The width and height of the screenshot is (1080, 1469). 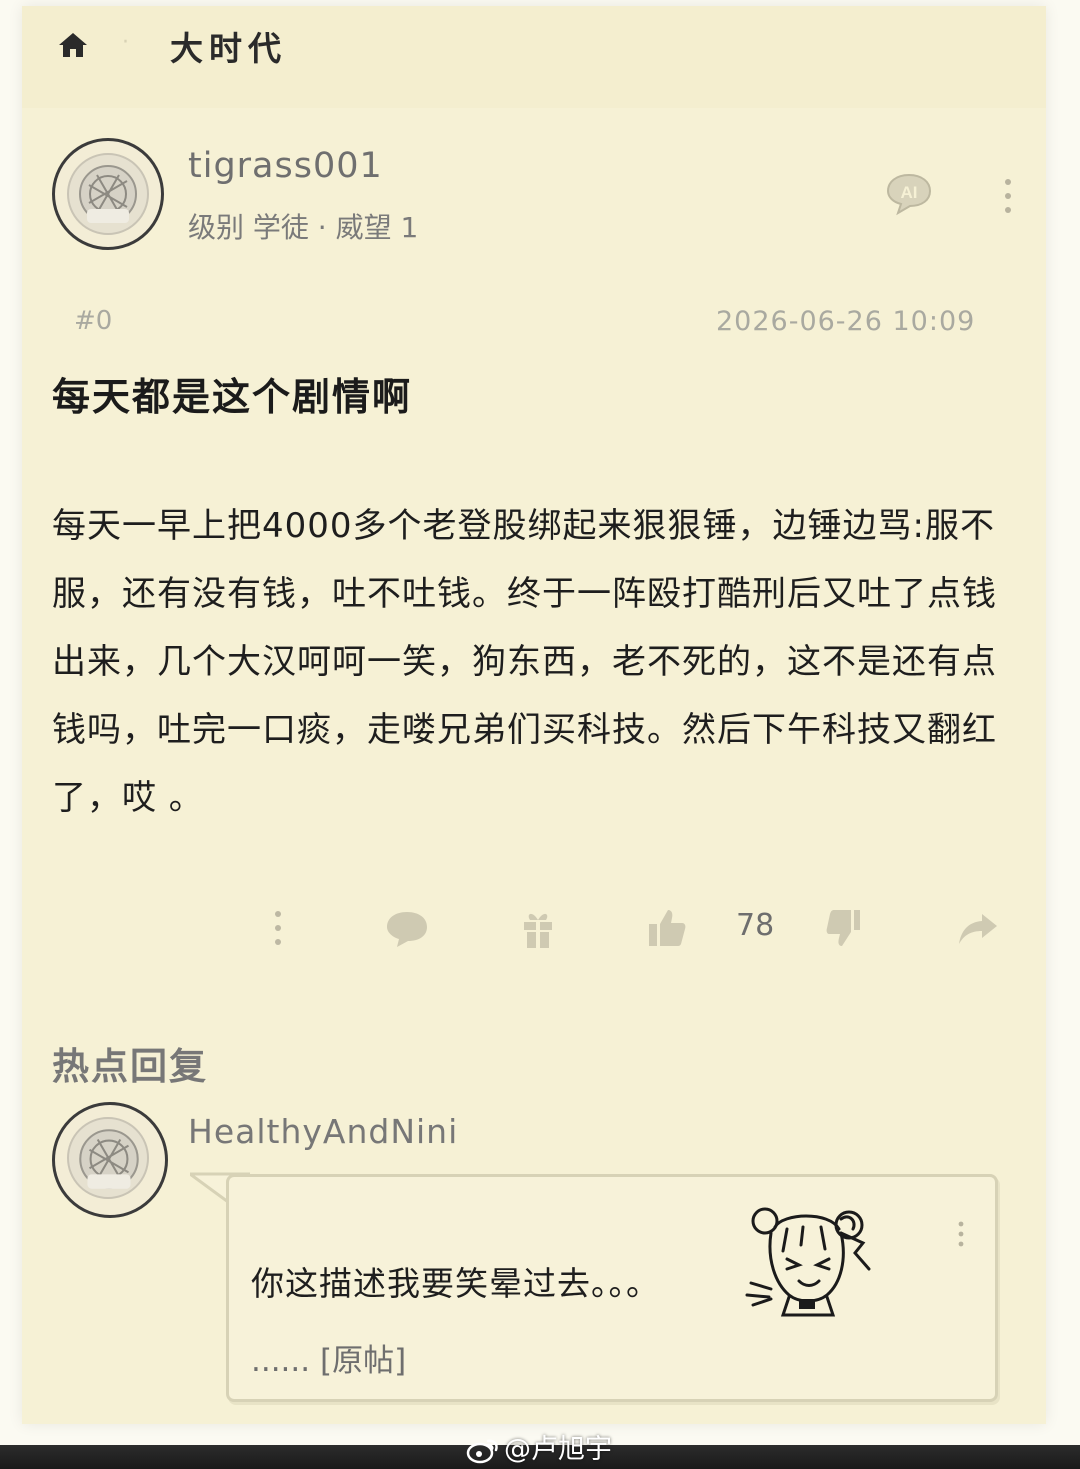 What do you see at coordinates (323, 1131) in the screenshot?
I see `reply-username: HealthyAndNini` at bounding box center [323, 1131].